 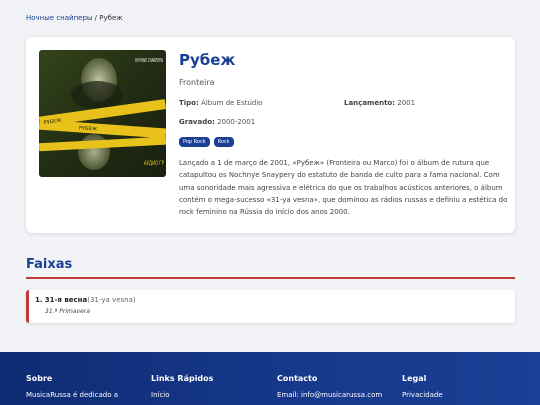 I want to click on genre-tag: Pop Rock, so click(x=194, y=142).